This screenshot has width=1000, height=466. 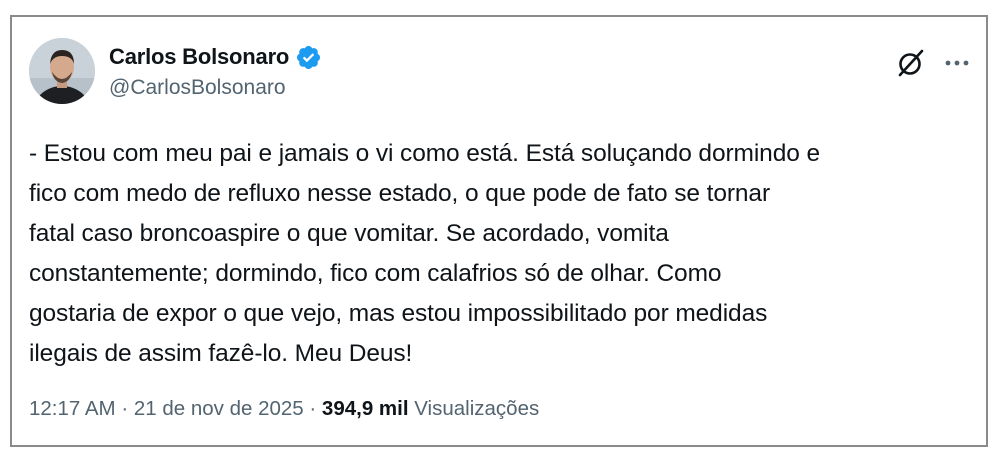 I want to click on verified-badge-icon, so click(x=309, y=57).